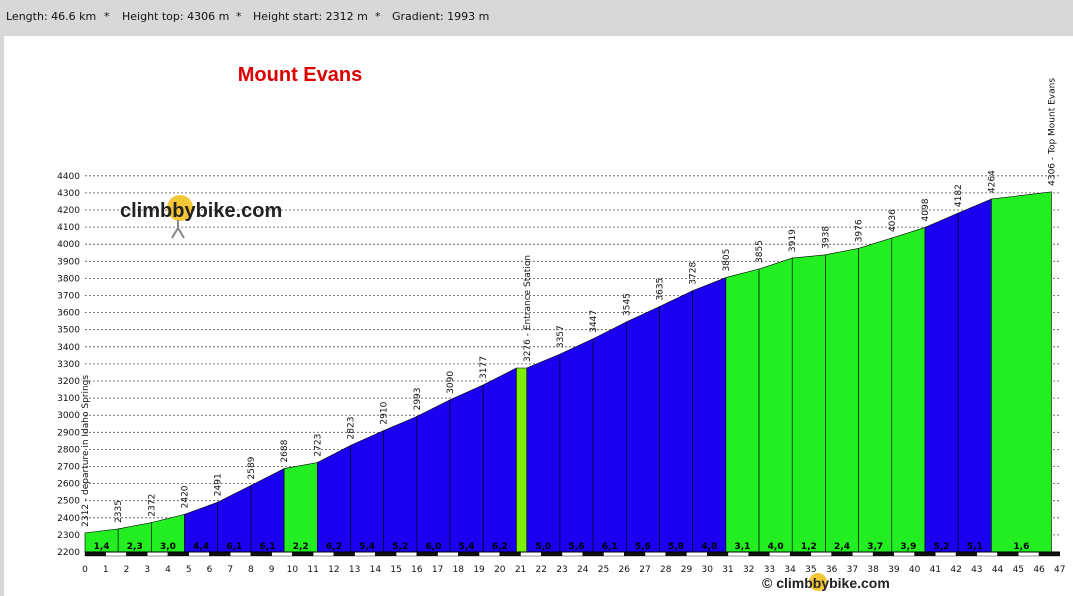 The height and width of the screenshot is (596, 1073). What do you see at coordinates (385, 412) in the screenshot?
I see `height-label: 2910` at bounding box center [385, 412].